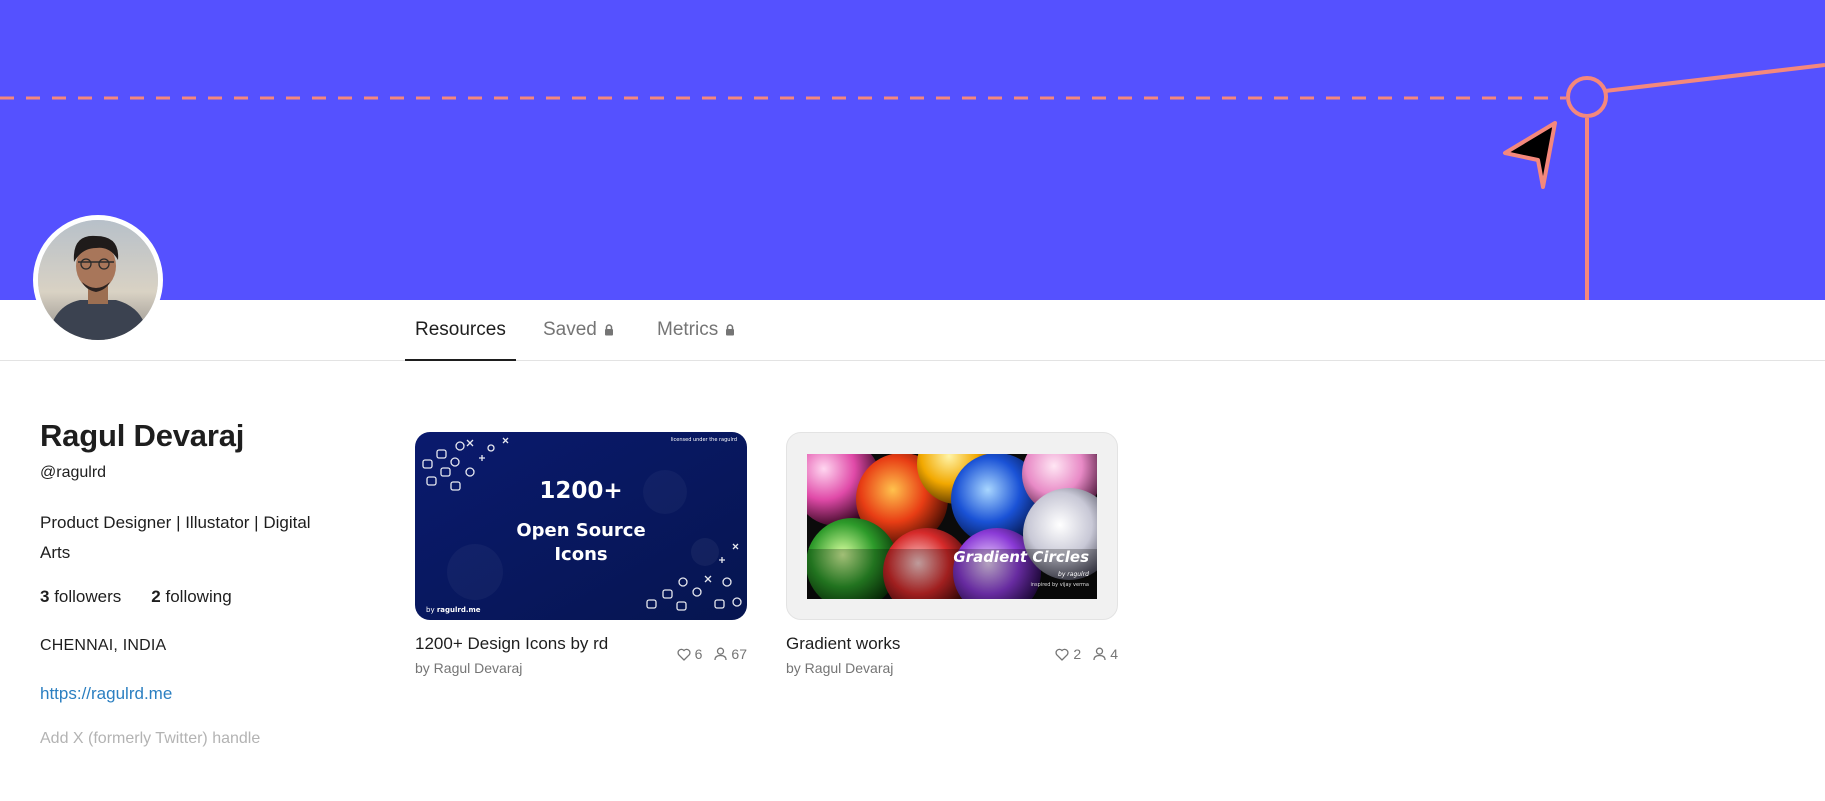 Image resolution: width=1825 pixels, height=801 pixels. What do you see at coordinates (580, 530) in the screenshot?
I see `thumb-subline: Open Source` at bounding box center [580, 530].